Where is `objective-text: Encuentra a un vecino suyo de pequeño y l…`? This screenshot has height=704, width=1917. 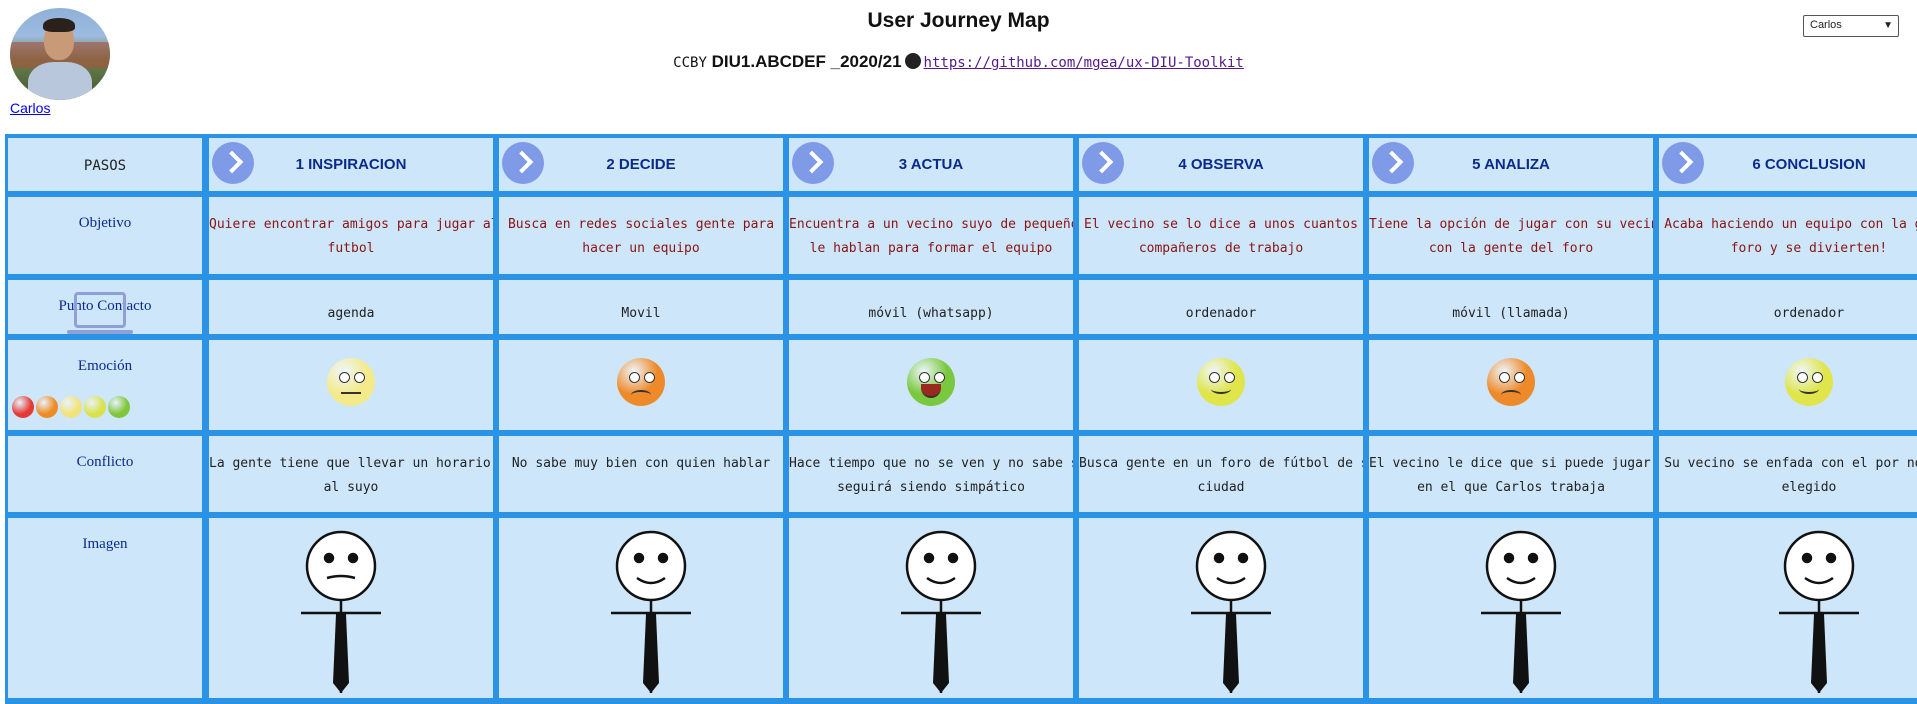
objective-text: Encuentra a un vecino suyo de pequeño y l… is located at coordinates (931, 229).